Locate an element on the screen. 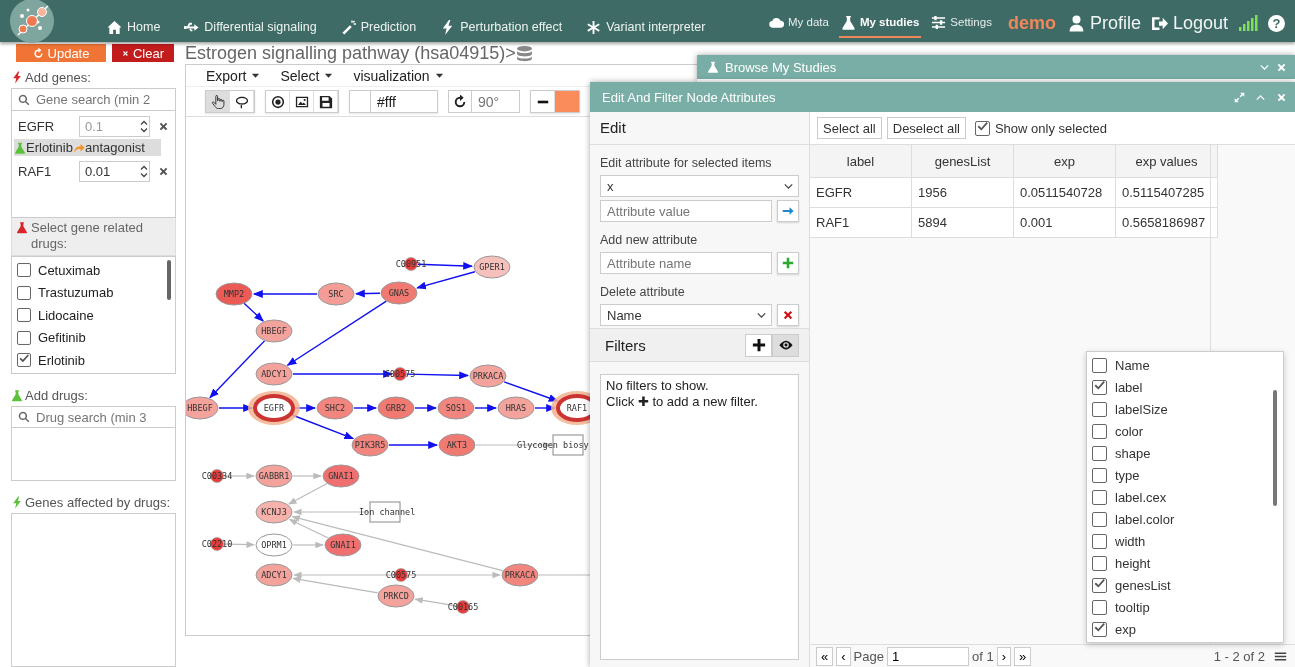 The height and width of the screenshot is (667, 1295). nav-link: Variant interpreter is located at coordinates (646, 27).